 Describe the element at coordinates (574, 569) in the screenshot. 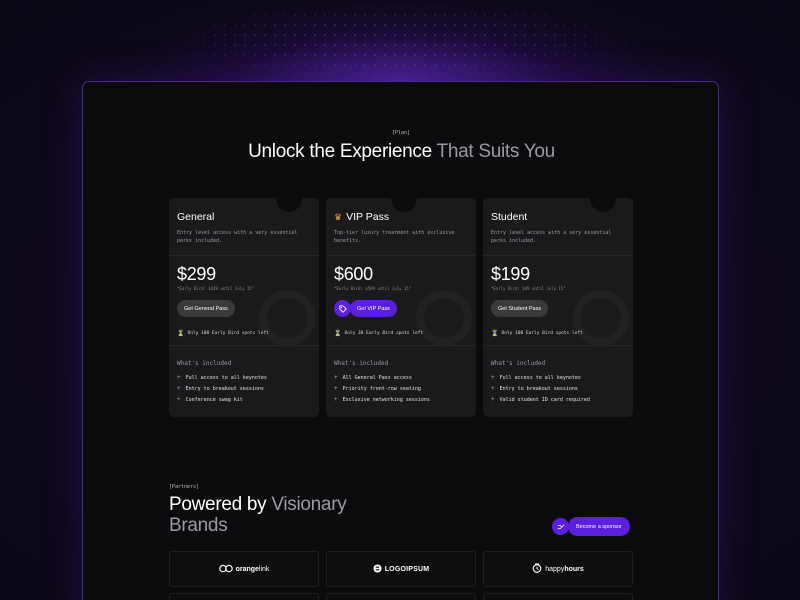

I see `logo-suffix: hours` at that location.